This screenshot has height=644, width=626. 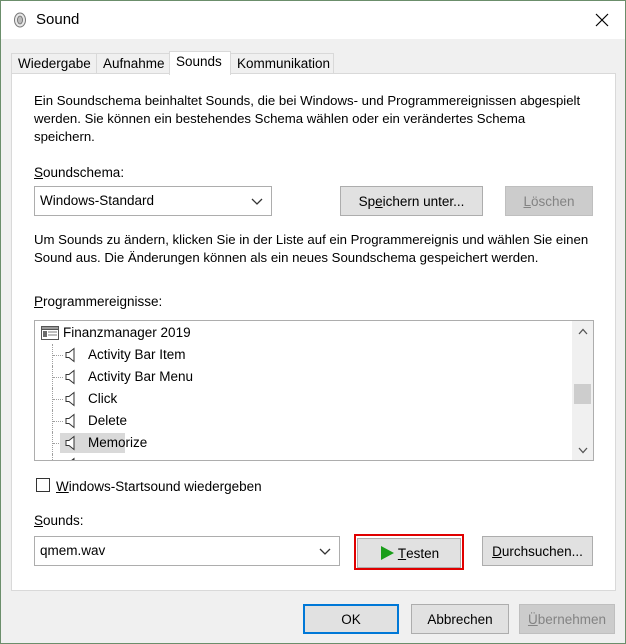 I want to click on list-item: Delete, so click(x=304, y=421).